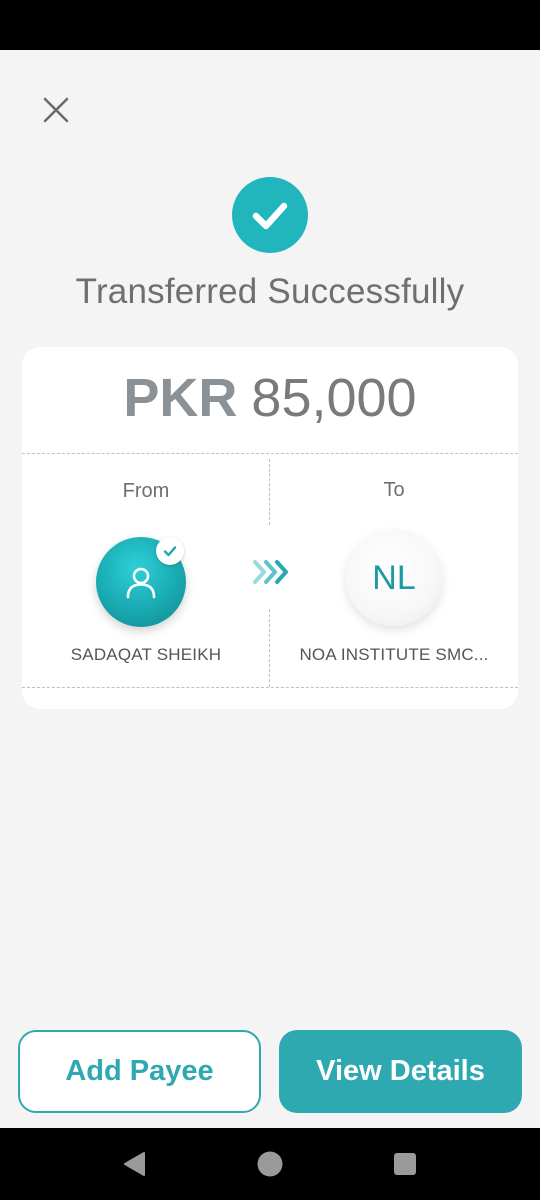 This screenshot has height=1200, width=540. I want to click on nav-back-button, so click(135, 1164).